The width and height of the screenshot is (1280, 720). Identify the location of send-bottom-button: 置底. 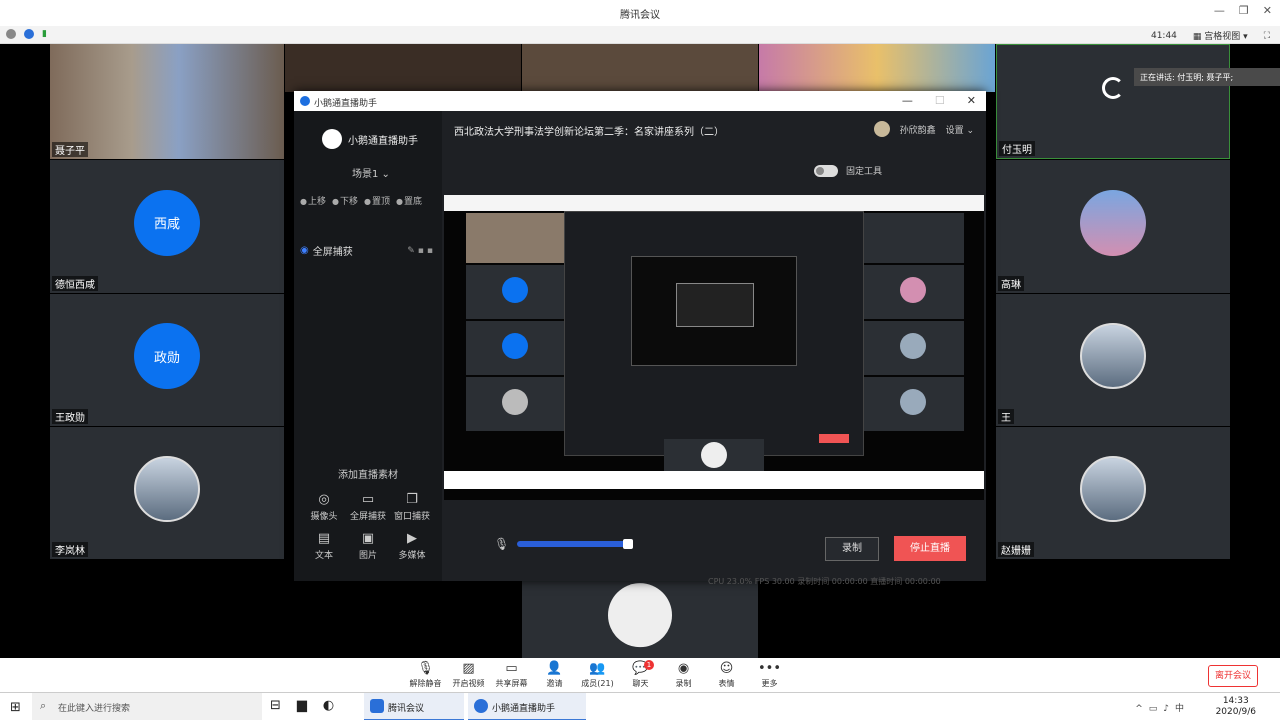
(409, 200).